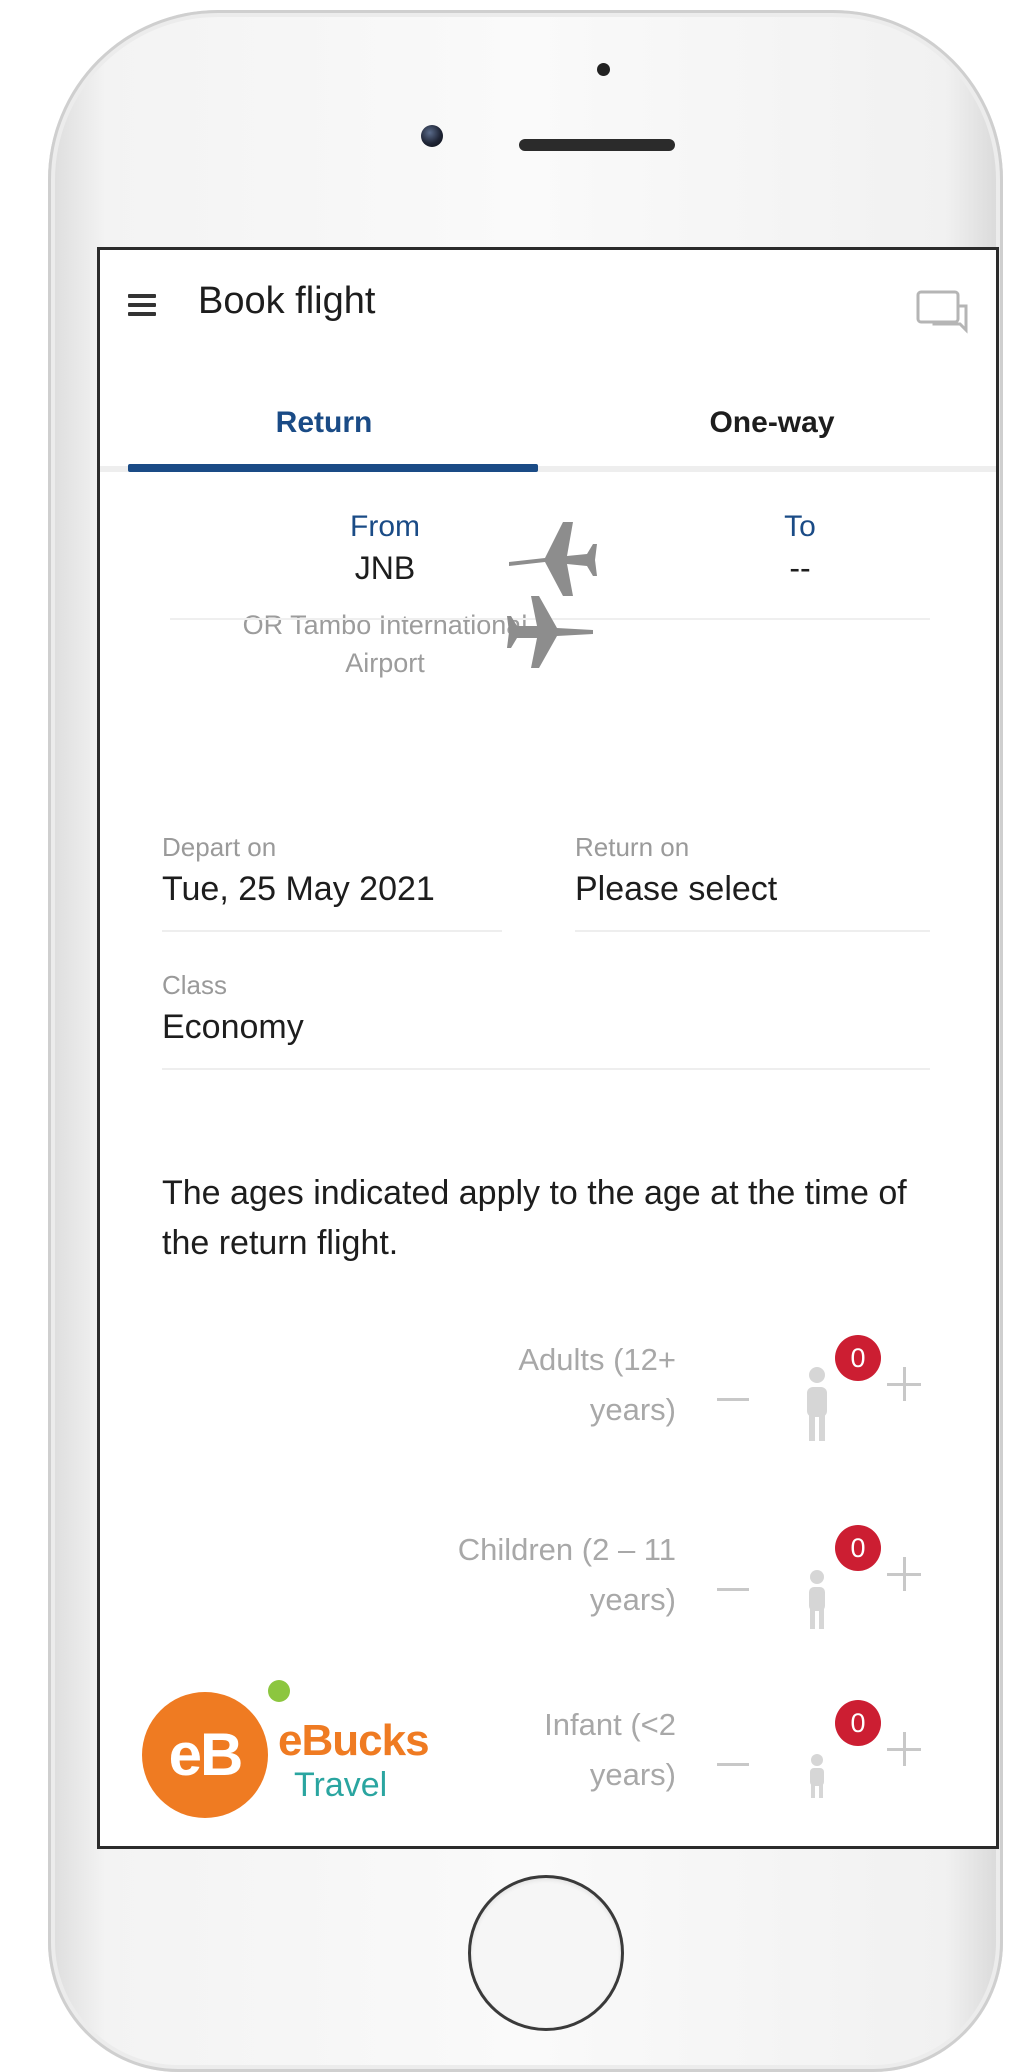 This screenshot has height=2072, width=1009. I want to click on infants-count-badge: 0, so click(858, 1723).